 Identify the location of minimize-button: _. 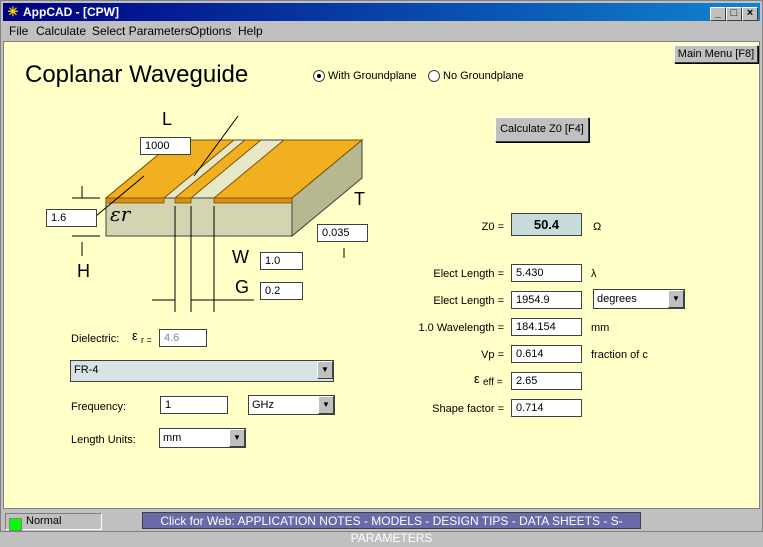
(718, 14).